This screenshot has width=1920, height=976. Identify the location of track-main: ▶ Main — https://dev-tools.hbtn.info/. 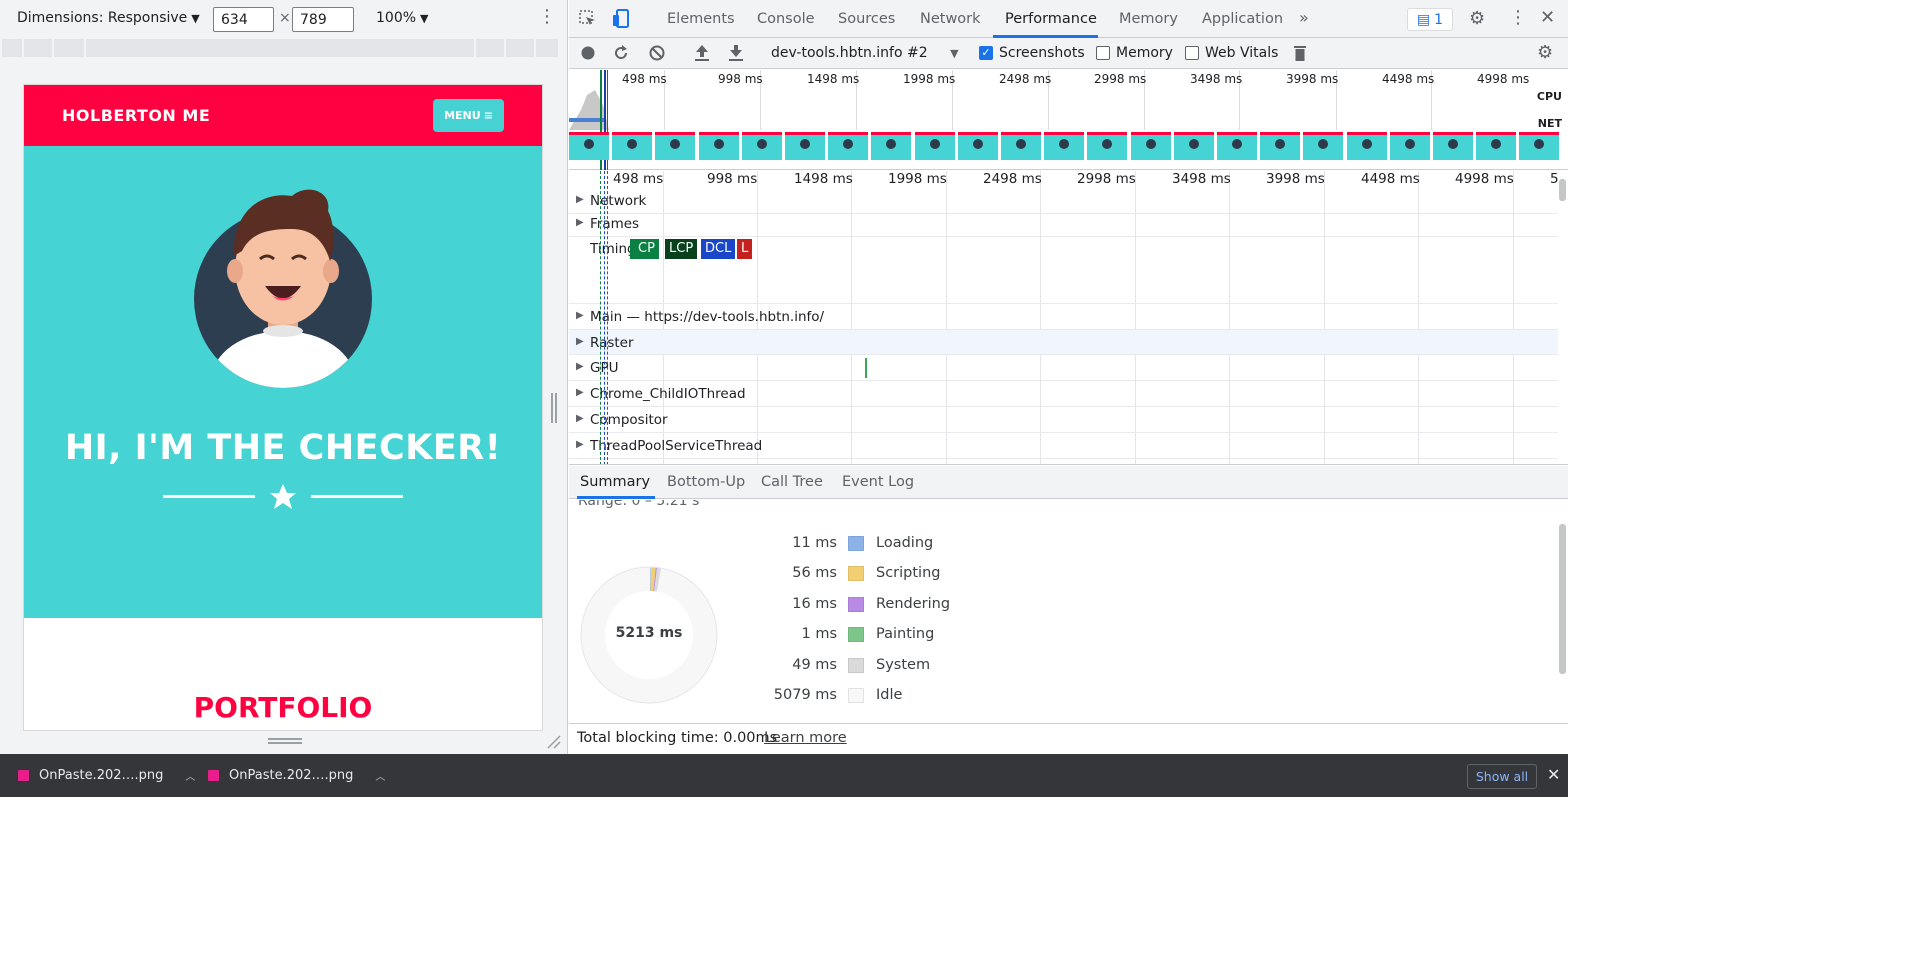
(1063, 317).